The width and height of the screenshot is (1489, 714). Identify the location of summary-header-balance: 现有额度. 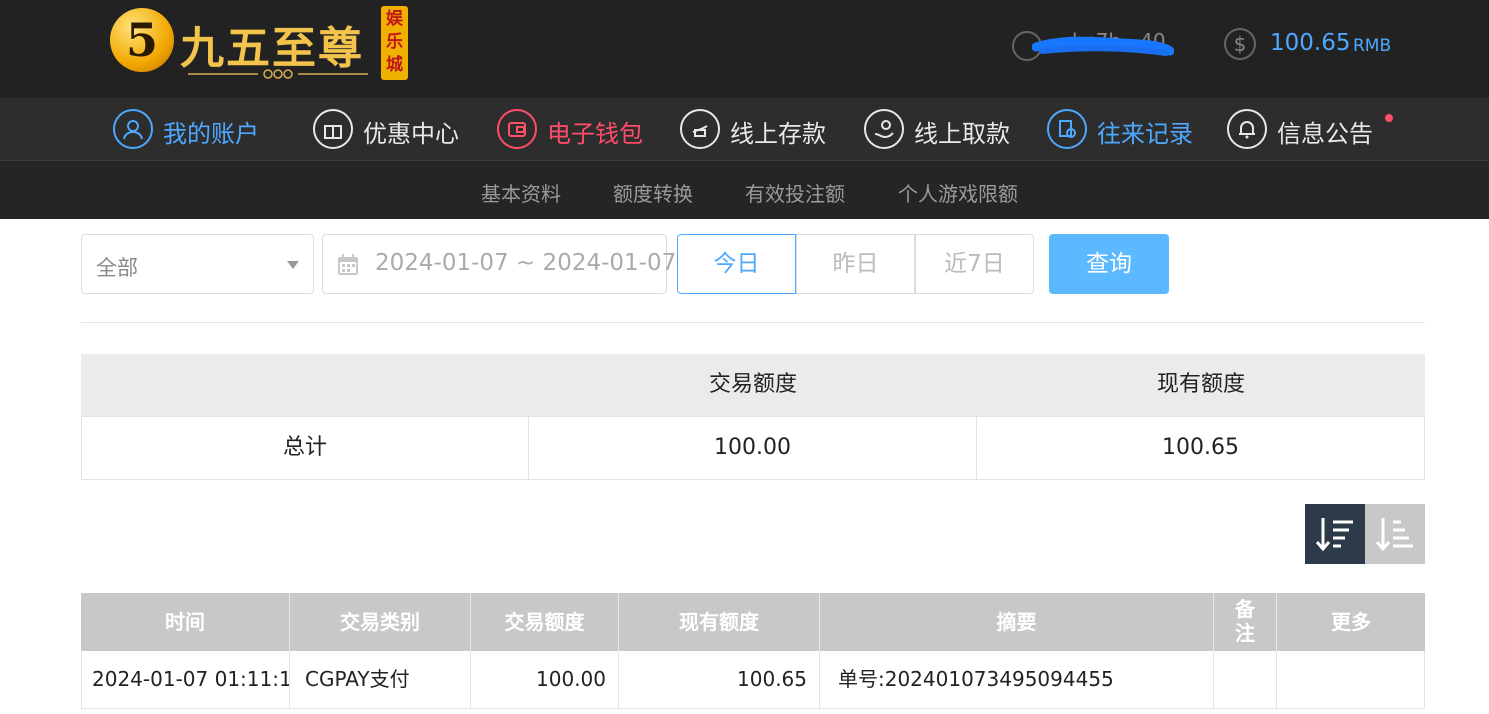
(1201, 385).